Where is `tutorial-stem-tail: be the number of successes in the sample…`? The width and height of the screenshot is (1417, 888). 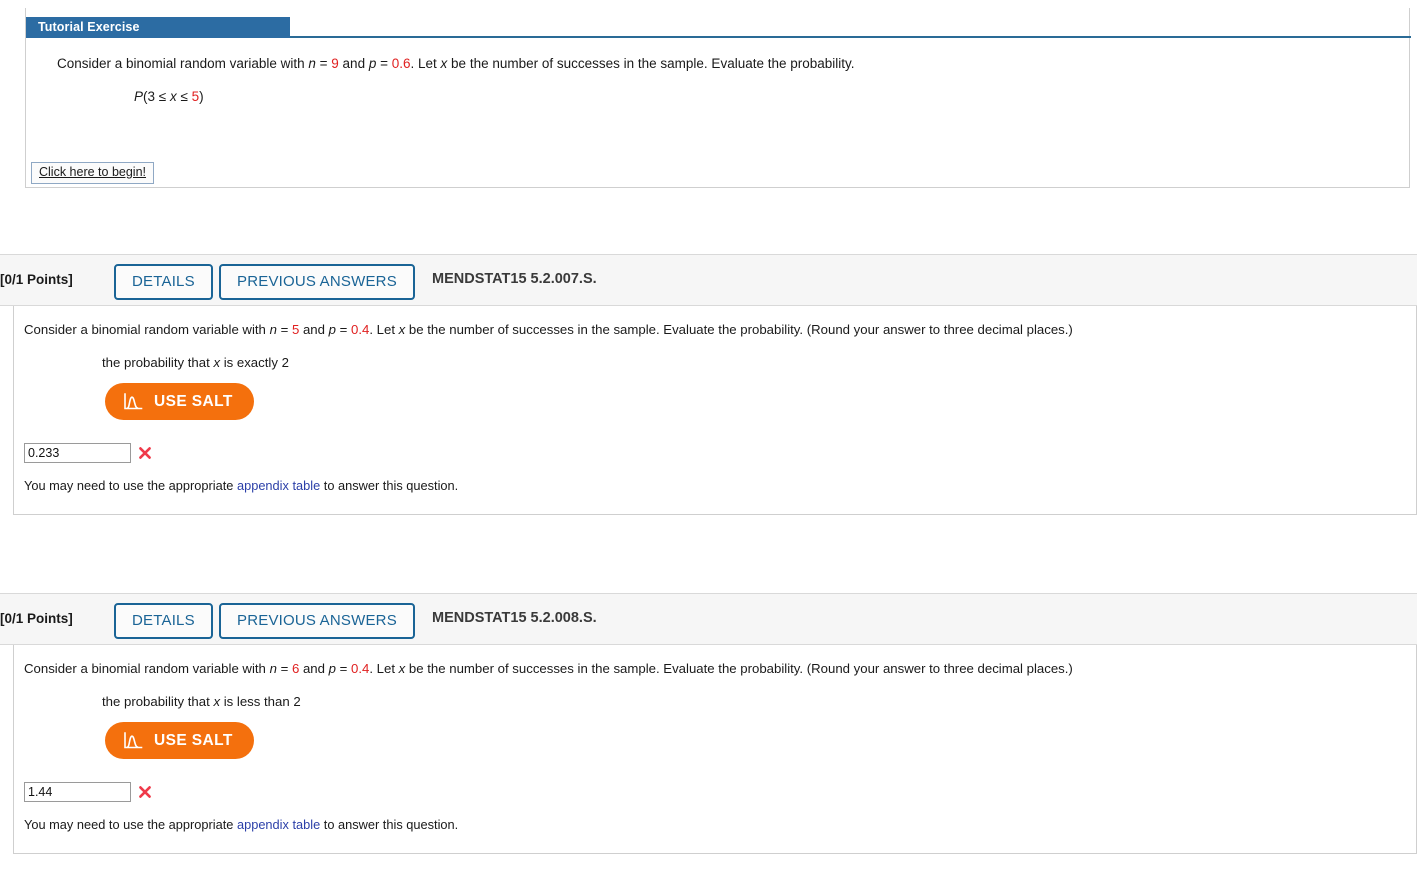
tutorial-stem-tail: be the number of successes in the sample… is located at coordinates (651, 63).